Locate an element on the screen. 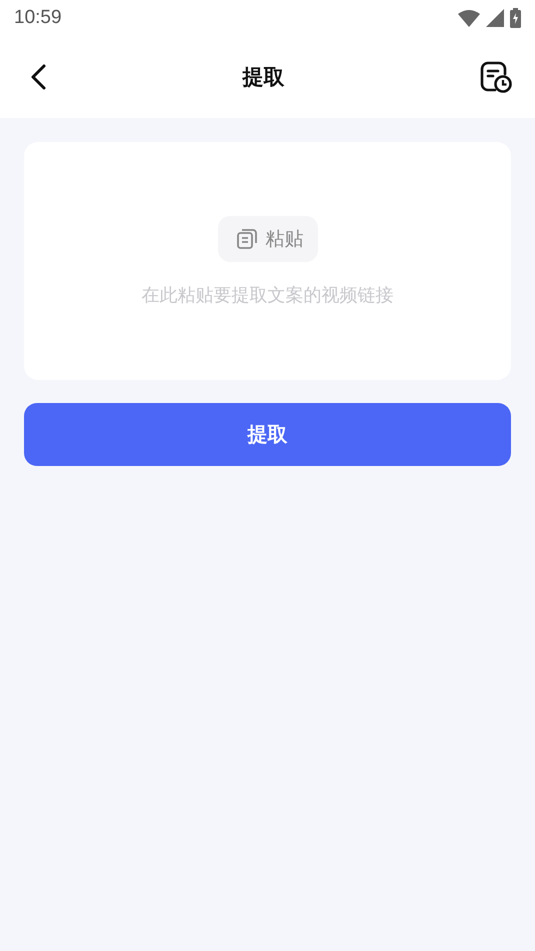 Image resolution: width=535 pixels, height=951 pixels. paste-button: 粘贴 is located at coordinates (268, 239).